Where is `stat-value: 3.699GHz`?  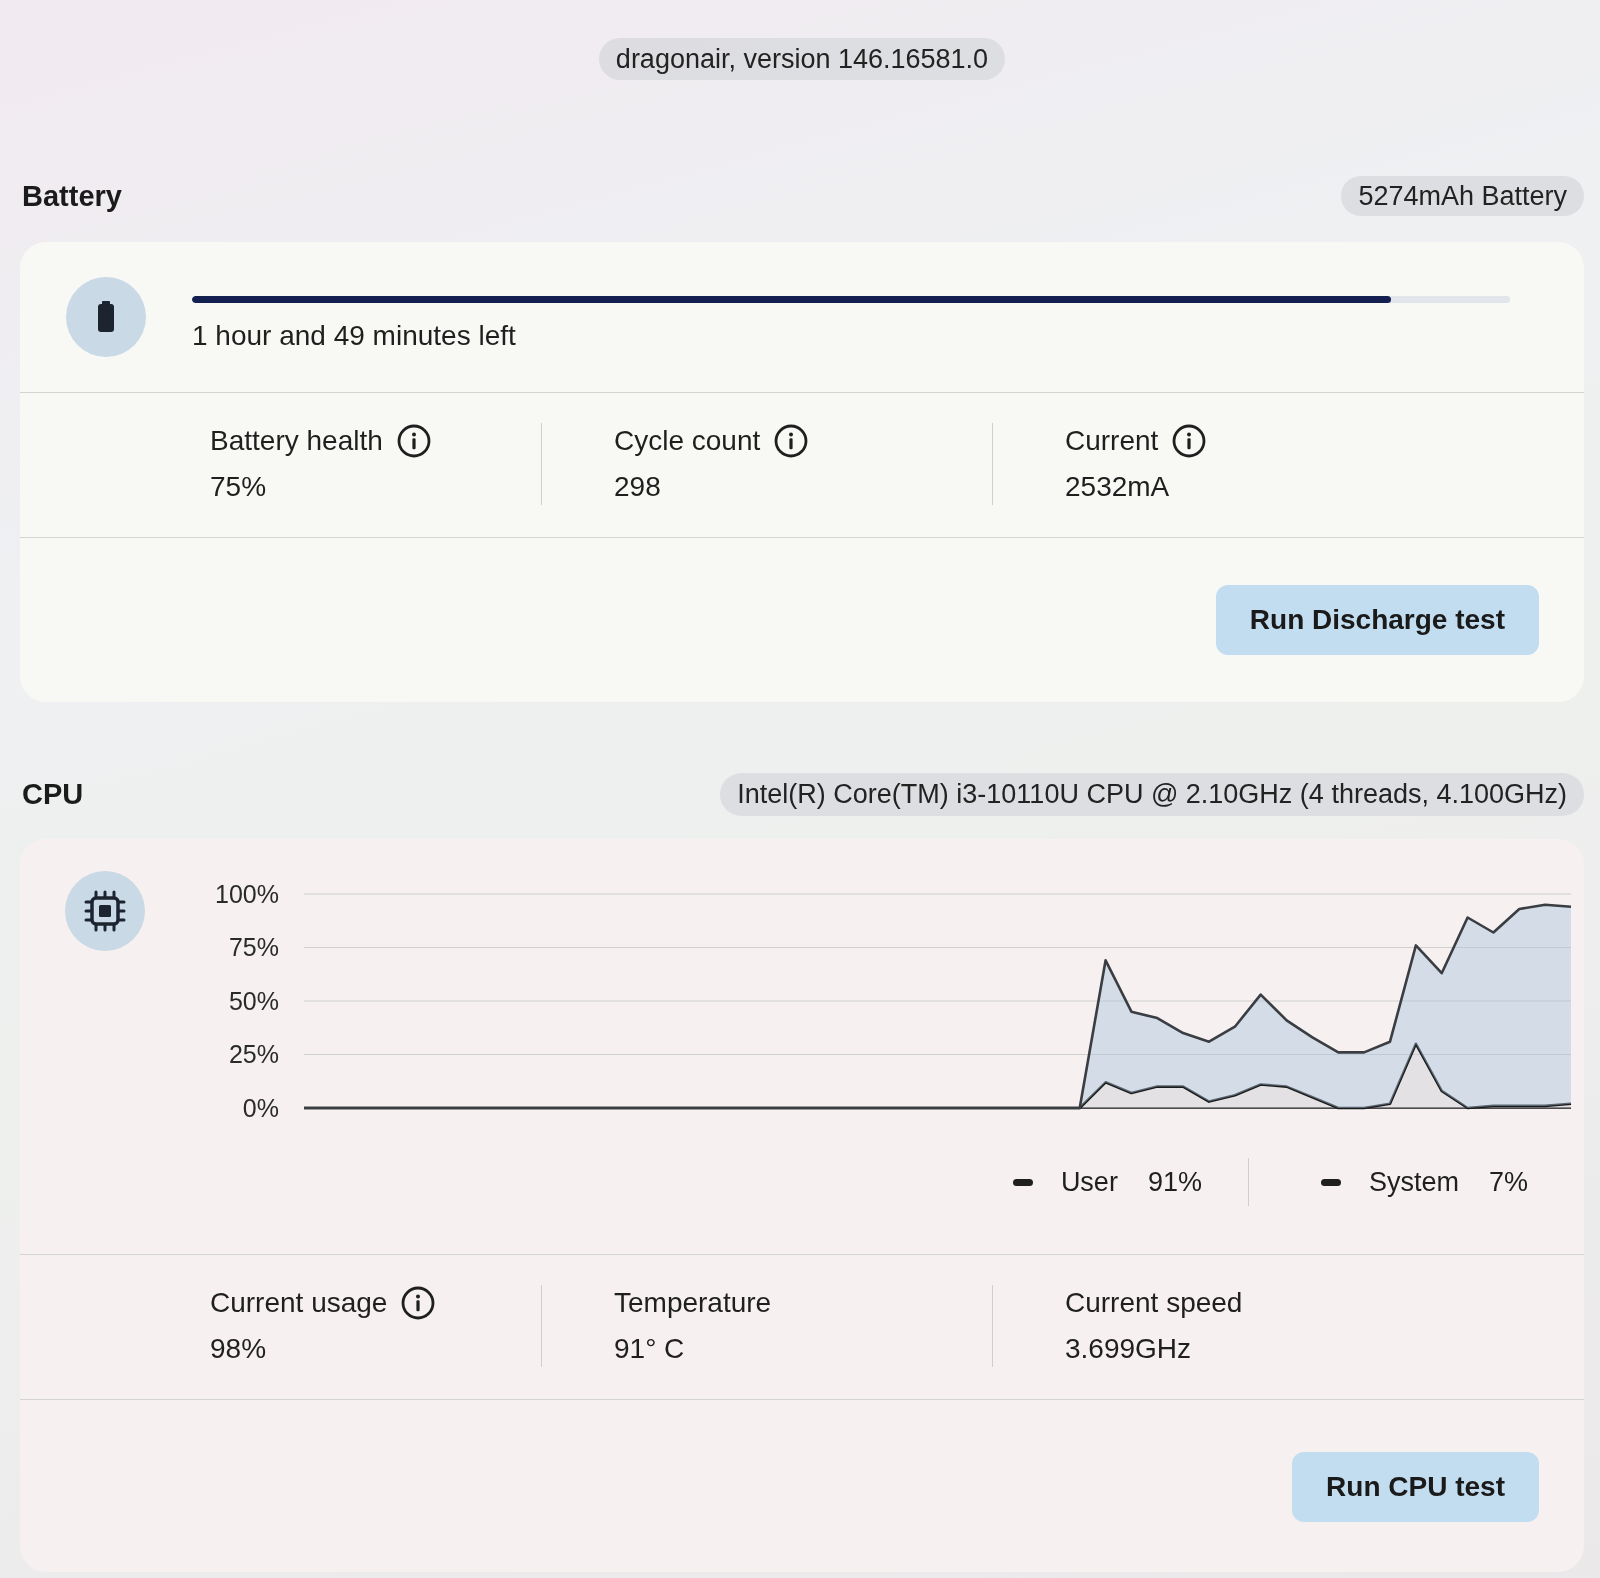
stat-value: 3.699GHz is located at coordinates (1128, 1349).